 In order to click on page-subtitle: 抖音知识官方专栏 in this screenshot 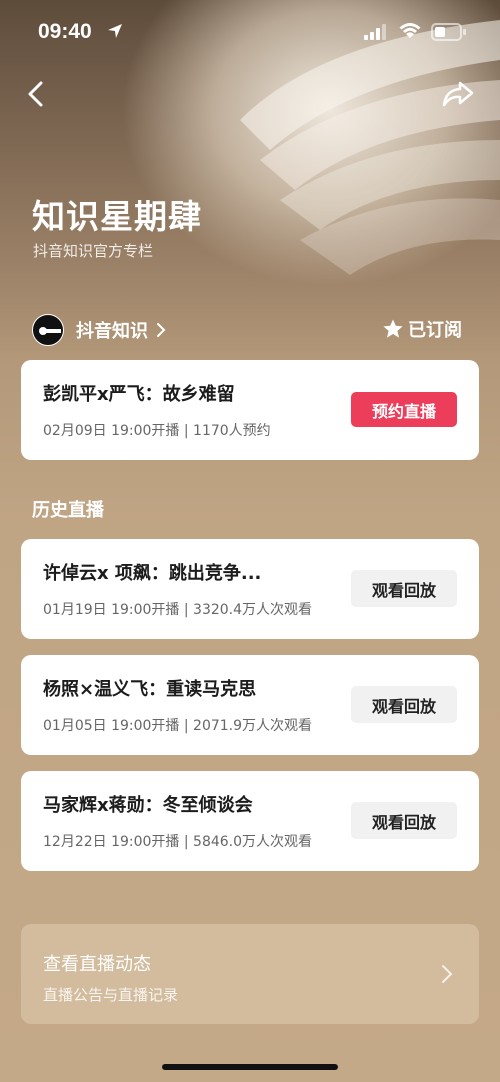, I will do `click(93, 251)`.